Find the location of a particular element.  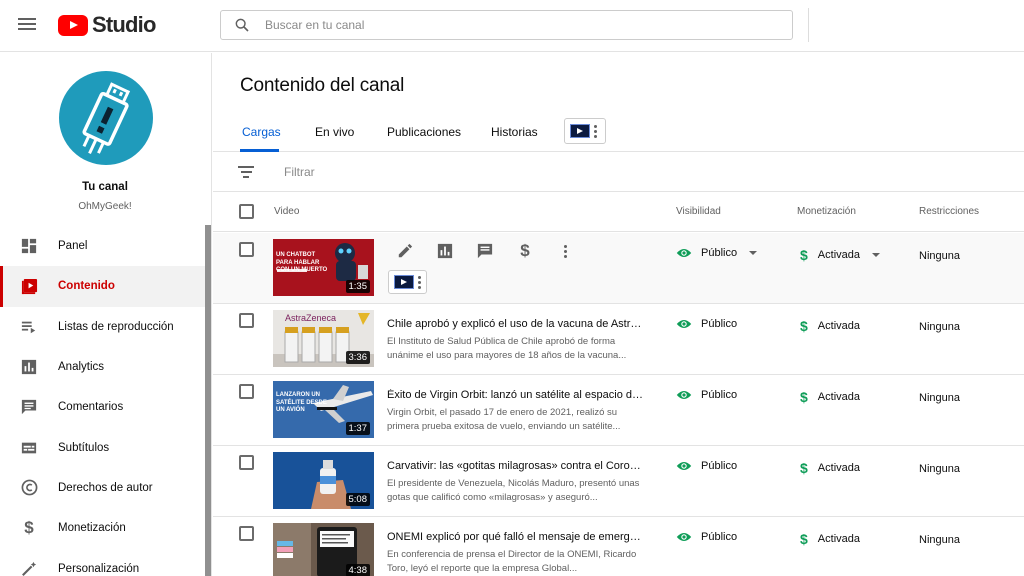

sidebar-item-label: Subtítulos is located at coordinates (84, 447).